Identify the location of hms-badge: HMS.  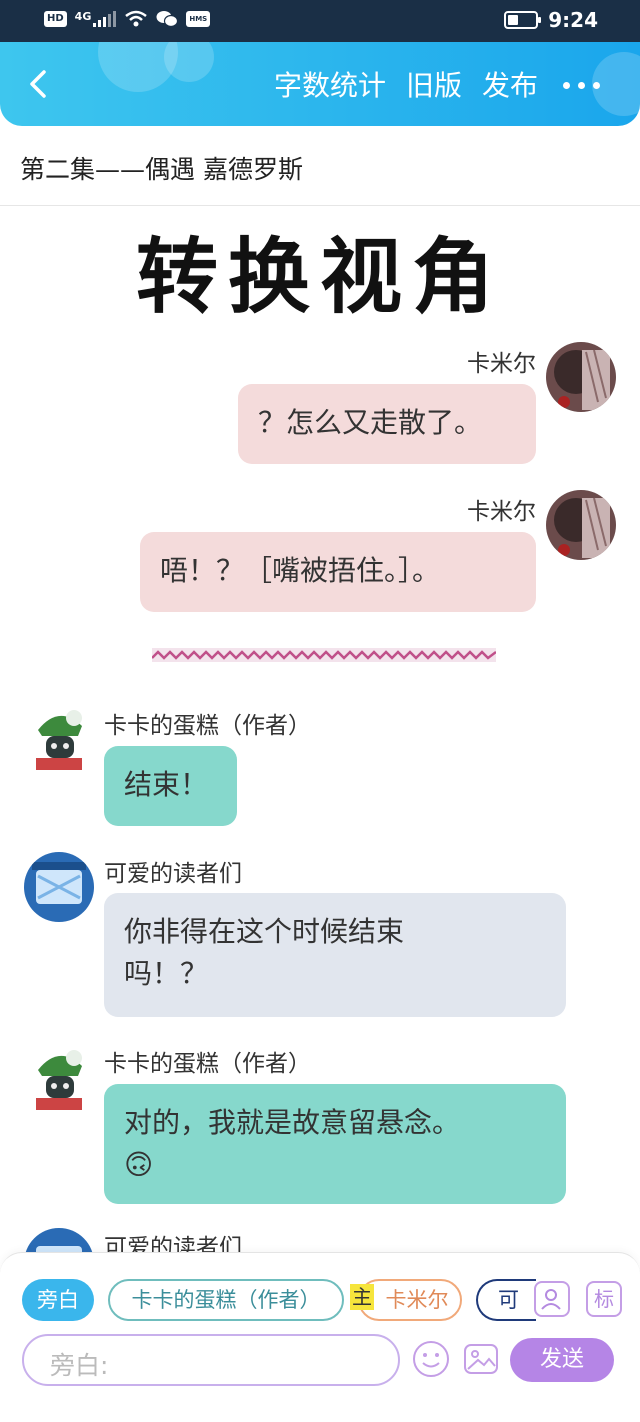
(198, 19).